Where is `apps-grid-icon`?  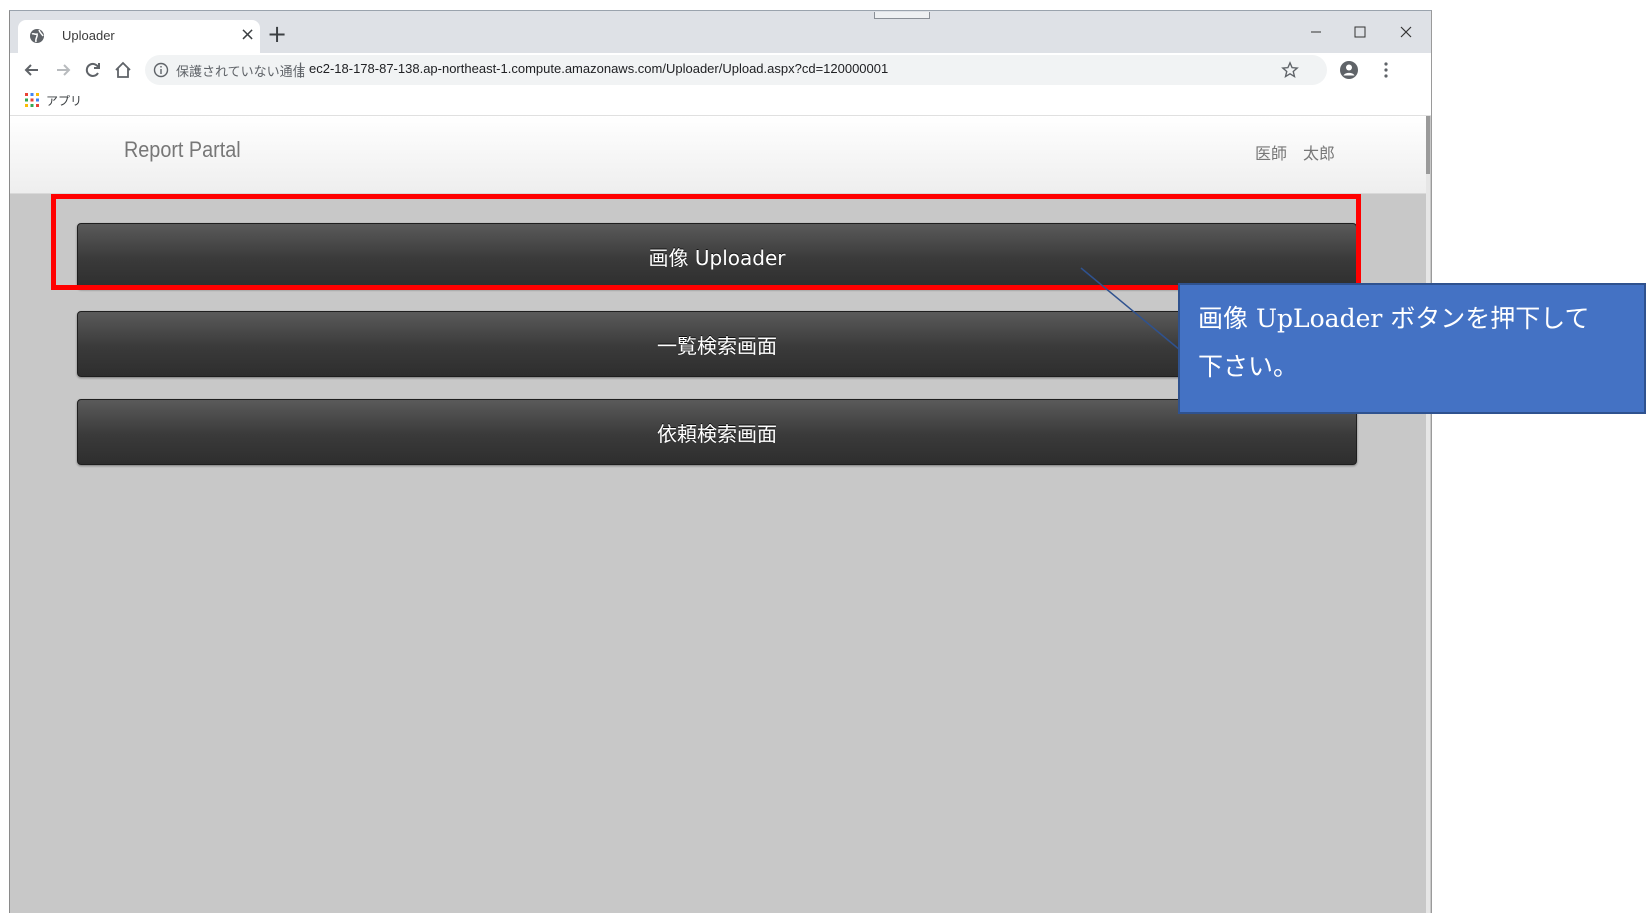 apps-grid-icon is located at coordinates (32, 100).